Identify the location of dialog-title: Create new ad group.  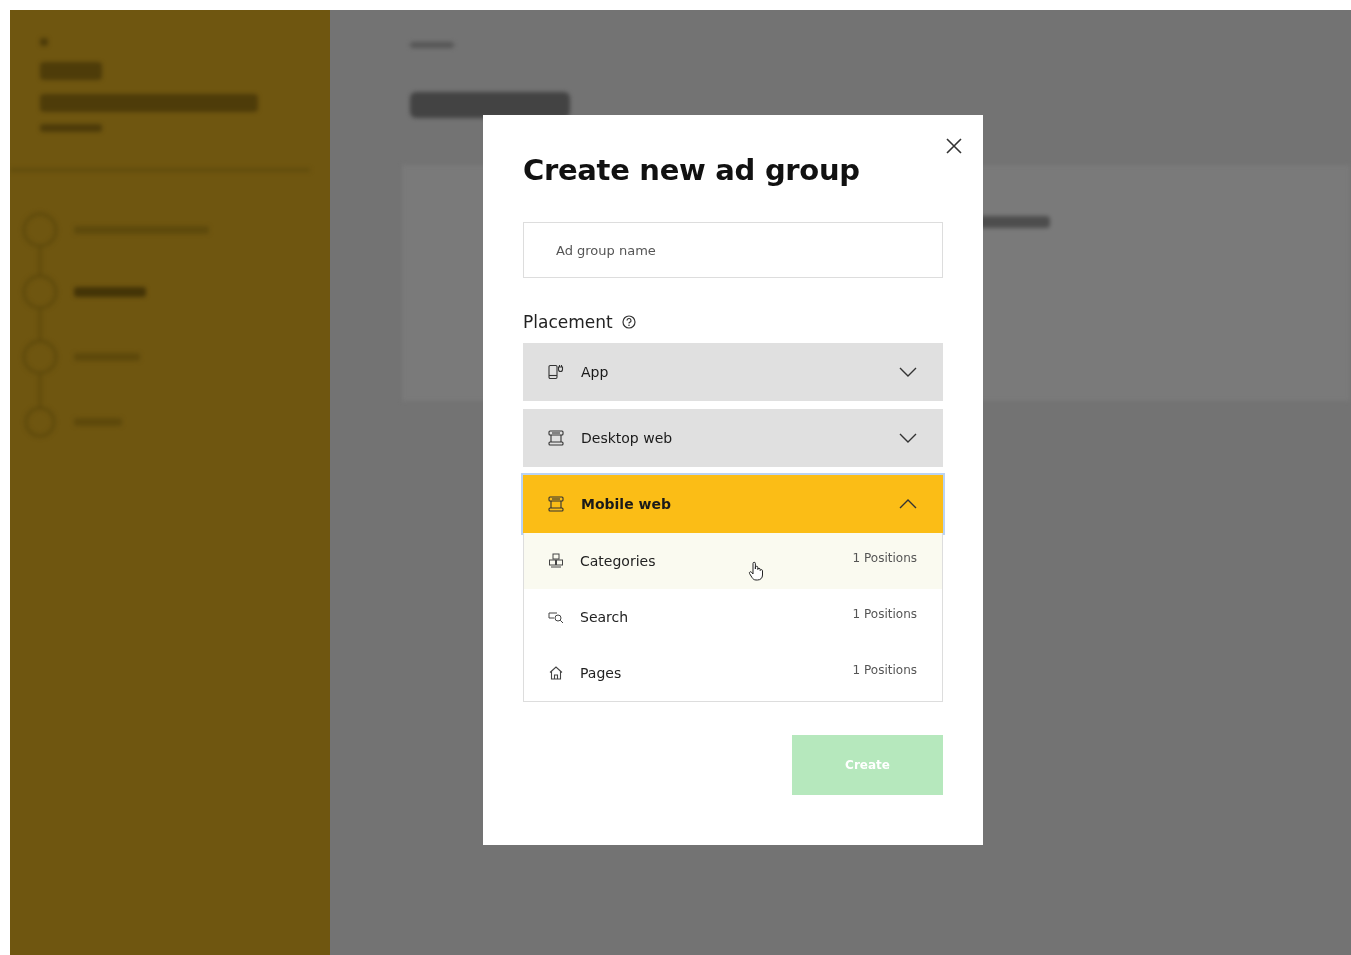
(691, 170).